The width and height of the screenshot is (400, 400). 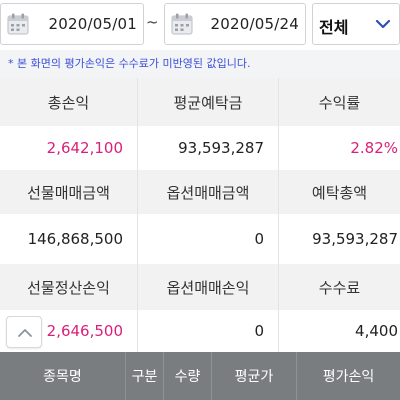 What do you see at coordinates (207, 148) in the screenshot?
I see `avg-deposit-value: 93,593,287` at bounding box center [207, 148].